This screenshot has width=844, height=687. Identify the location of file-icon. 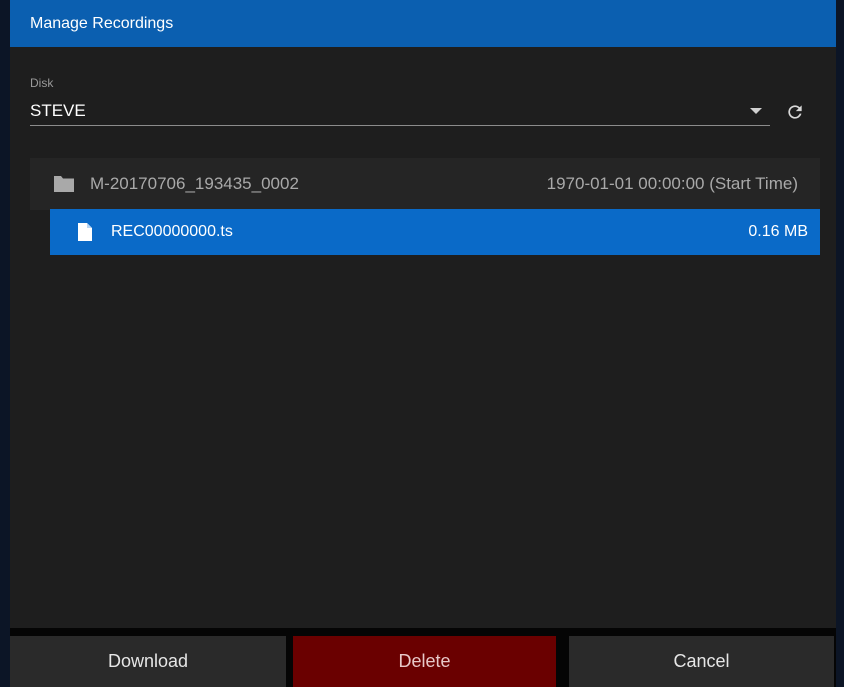
(85, 232).